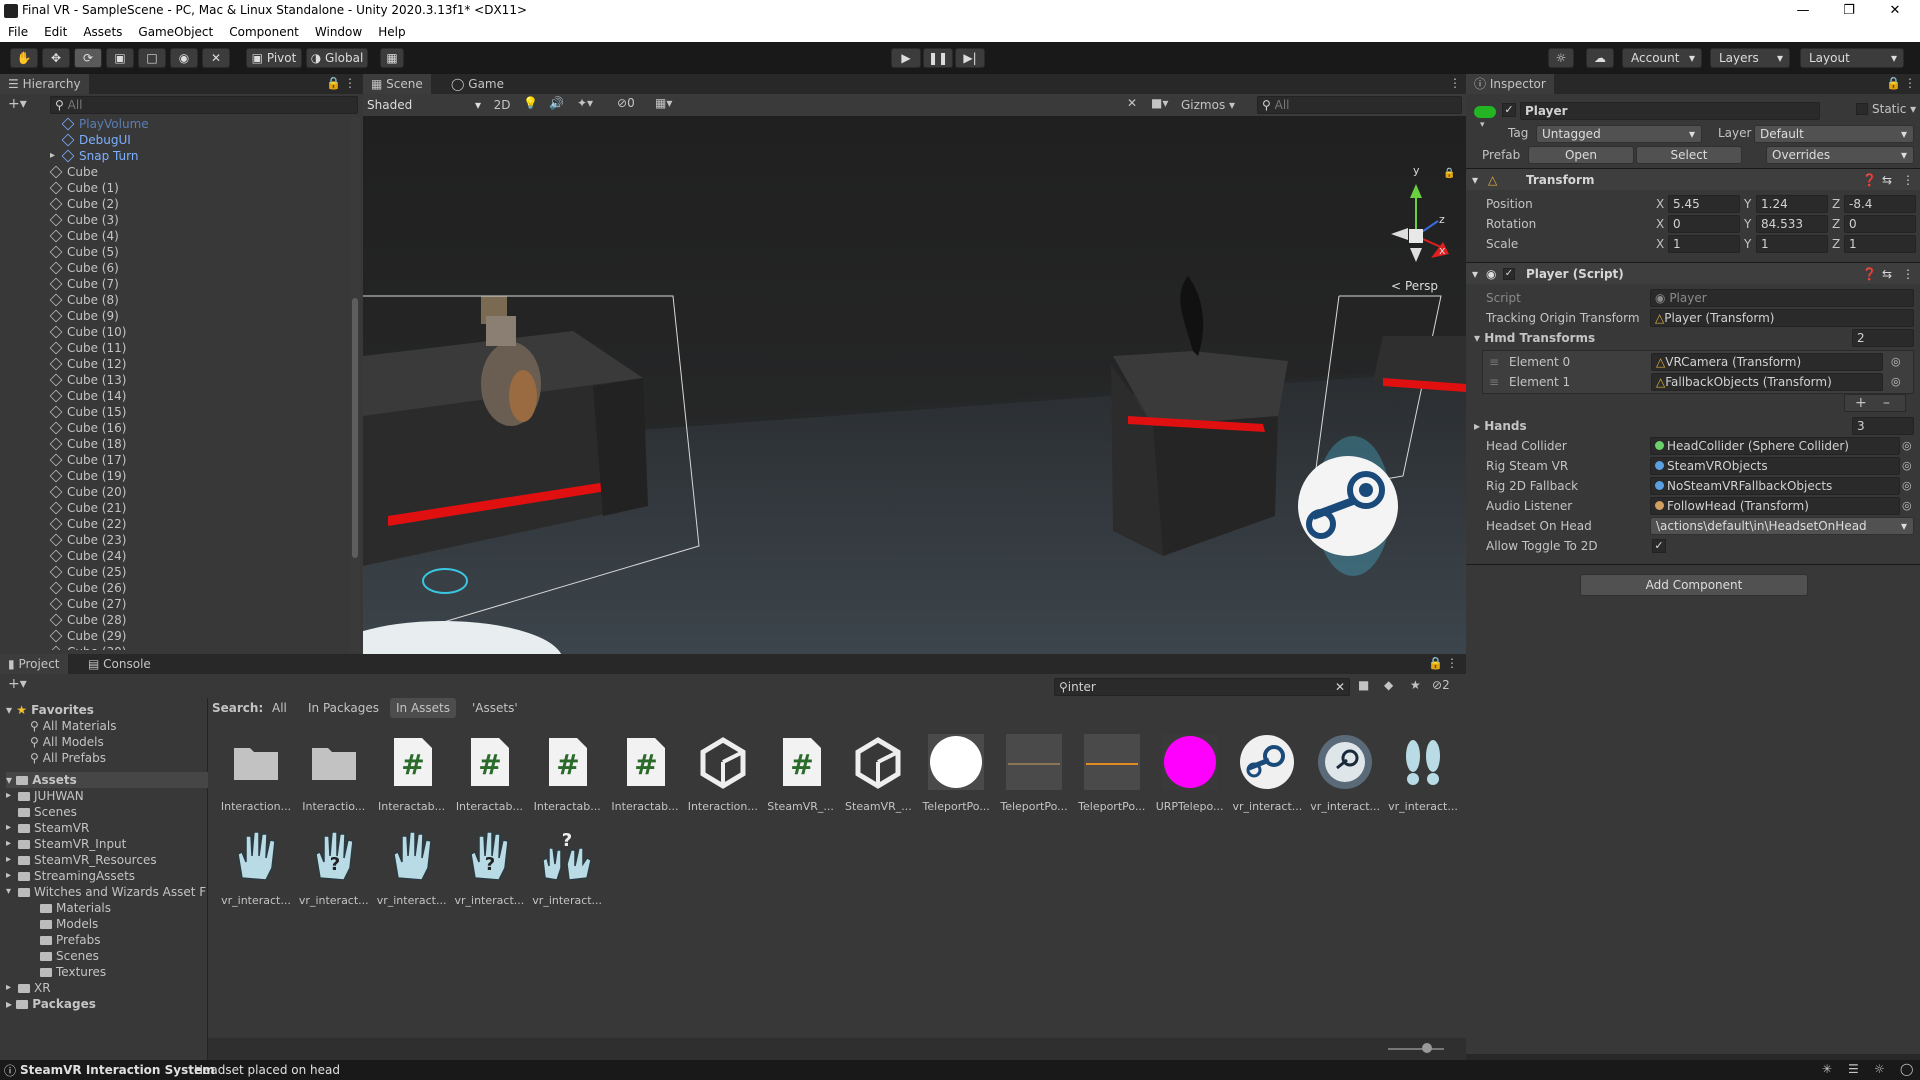  I want to click on layers-dropdown: Layers ▾, so click(1750, 58).